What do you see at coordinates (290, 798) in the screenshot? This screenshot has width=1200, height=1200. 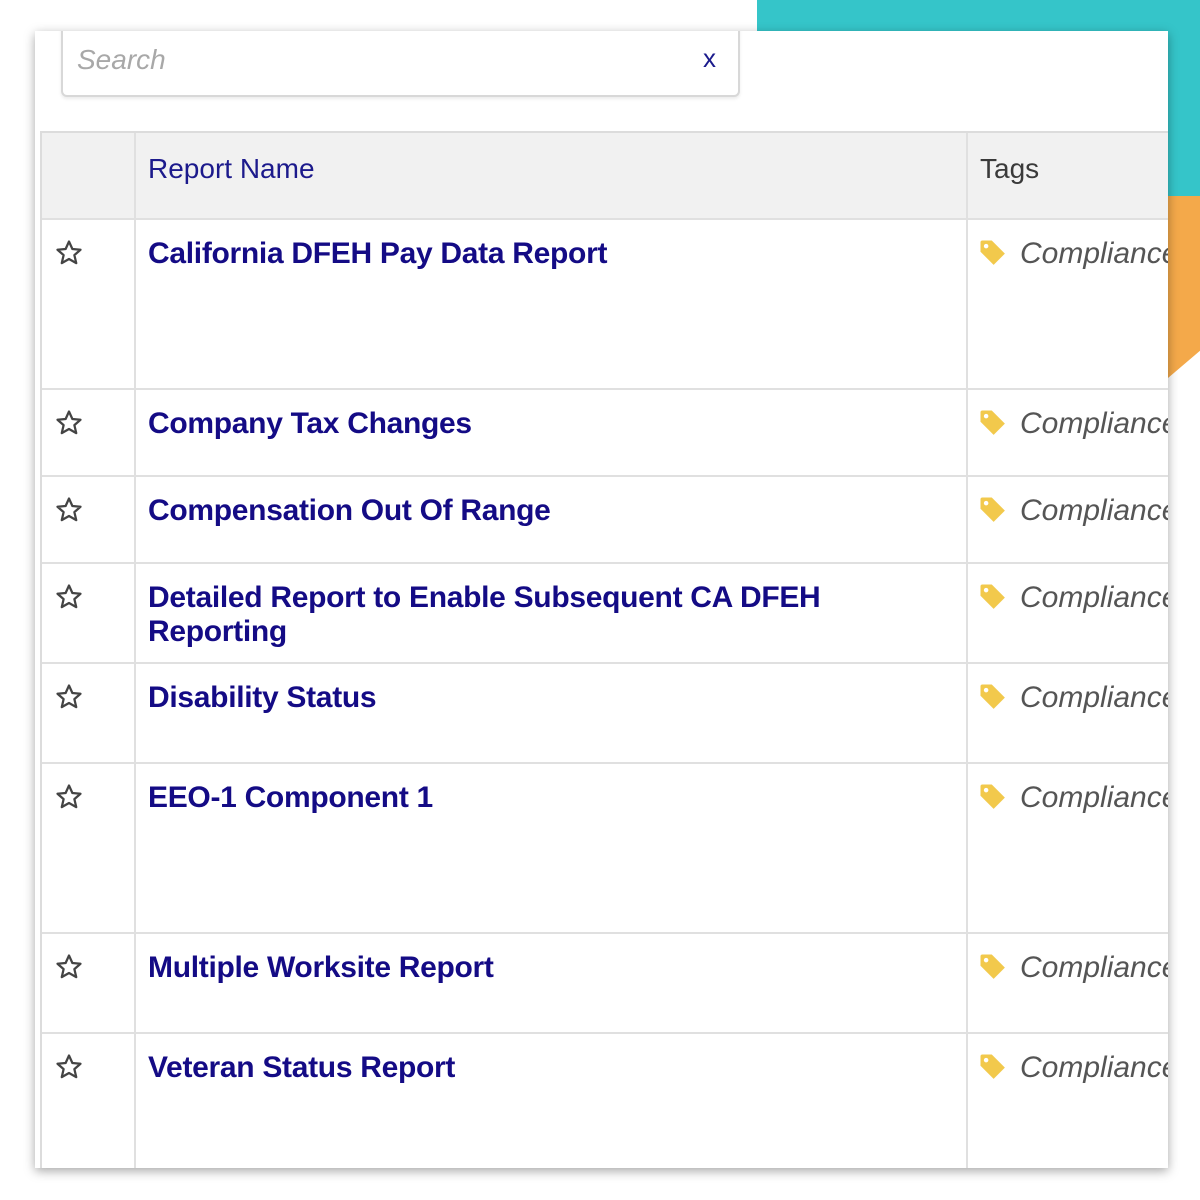 I see `report-link: EEO-1 Component 1` at bounding box center [290, 798].